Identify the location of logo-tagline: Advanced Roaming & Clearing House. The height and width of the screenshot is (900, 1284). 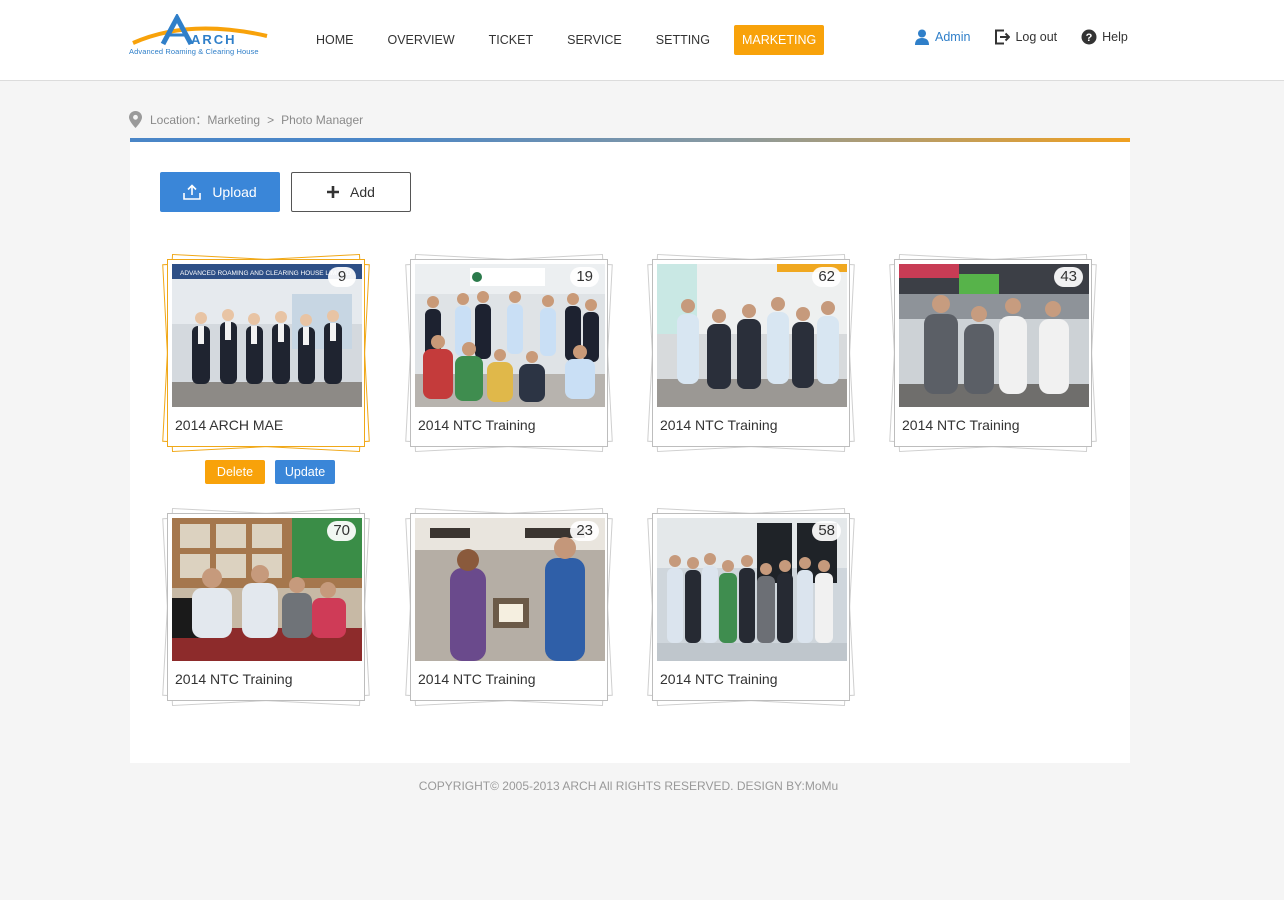
(194, 51).